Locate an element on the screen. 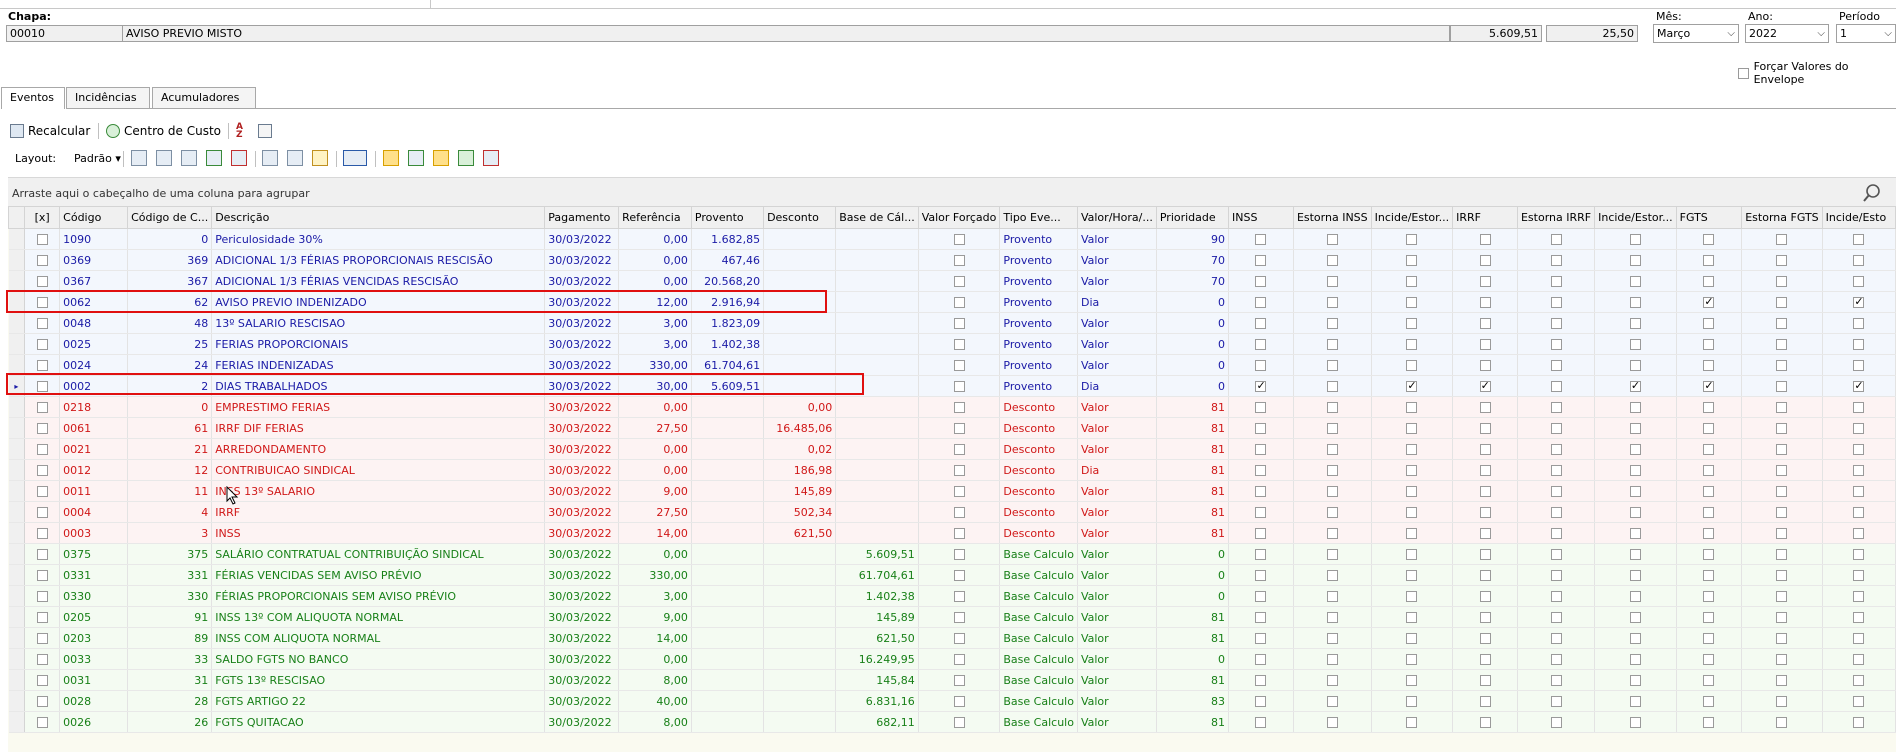 This screenshot has height=752, width=1896. cell-codigo: 0024 is located at coordinates (94, 365).